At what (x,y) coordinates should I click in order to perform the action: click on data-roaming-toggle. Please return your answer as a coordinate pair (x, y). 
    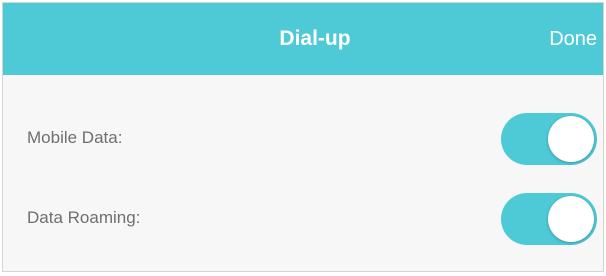
    Looking at the image, I should click on (549, 219).